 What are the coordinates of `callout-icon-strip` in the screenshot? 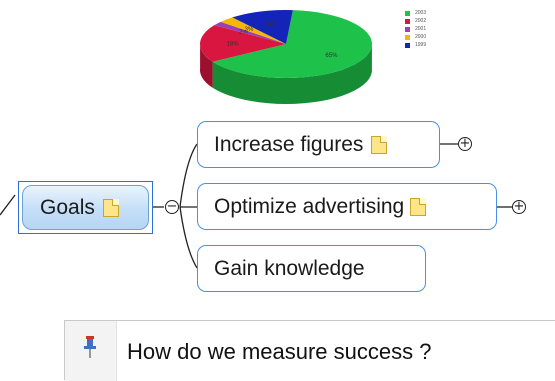 It's located at (91, 351).